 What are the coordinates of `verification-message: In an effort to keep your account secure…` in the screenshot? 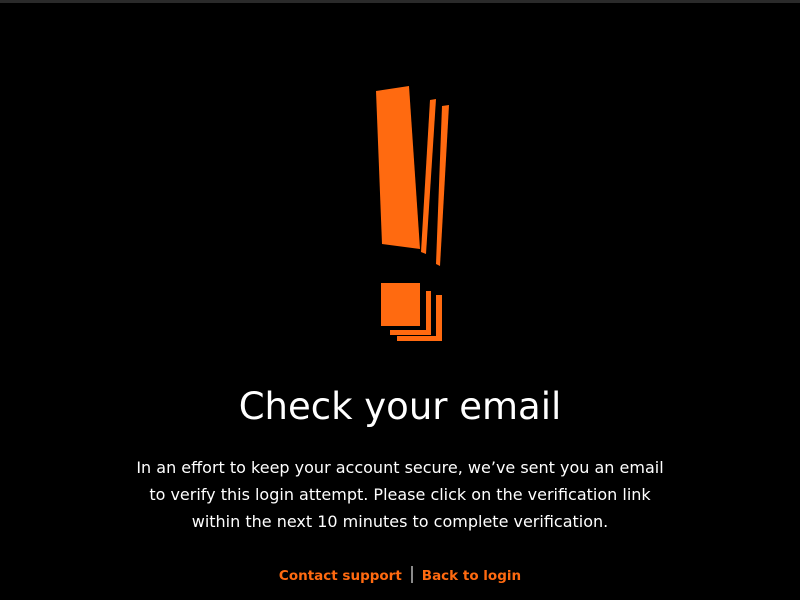 It's located at (400, 494).